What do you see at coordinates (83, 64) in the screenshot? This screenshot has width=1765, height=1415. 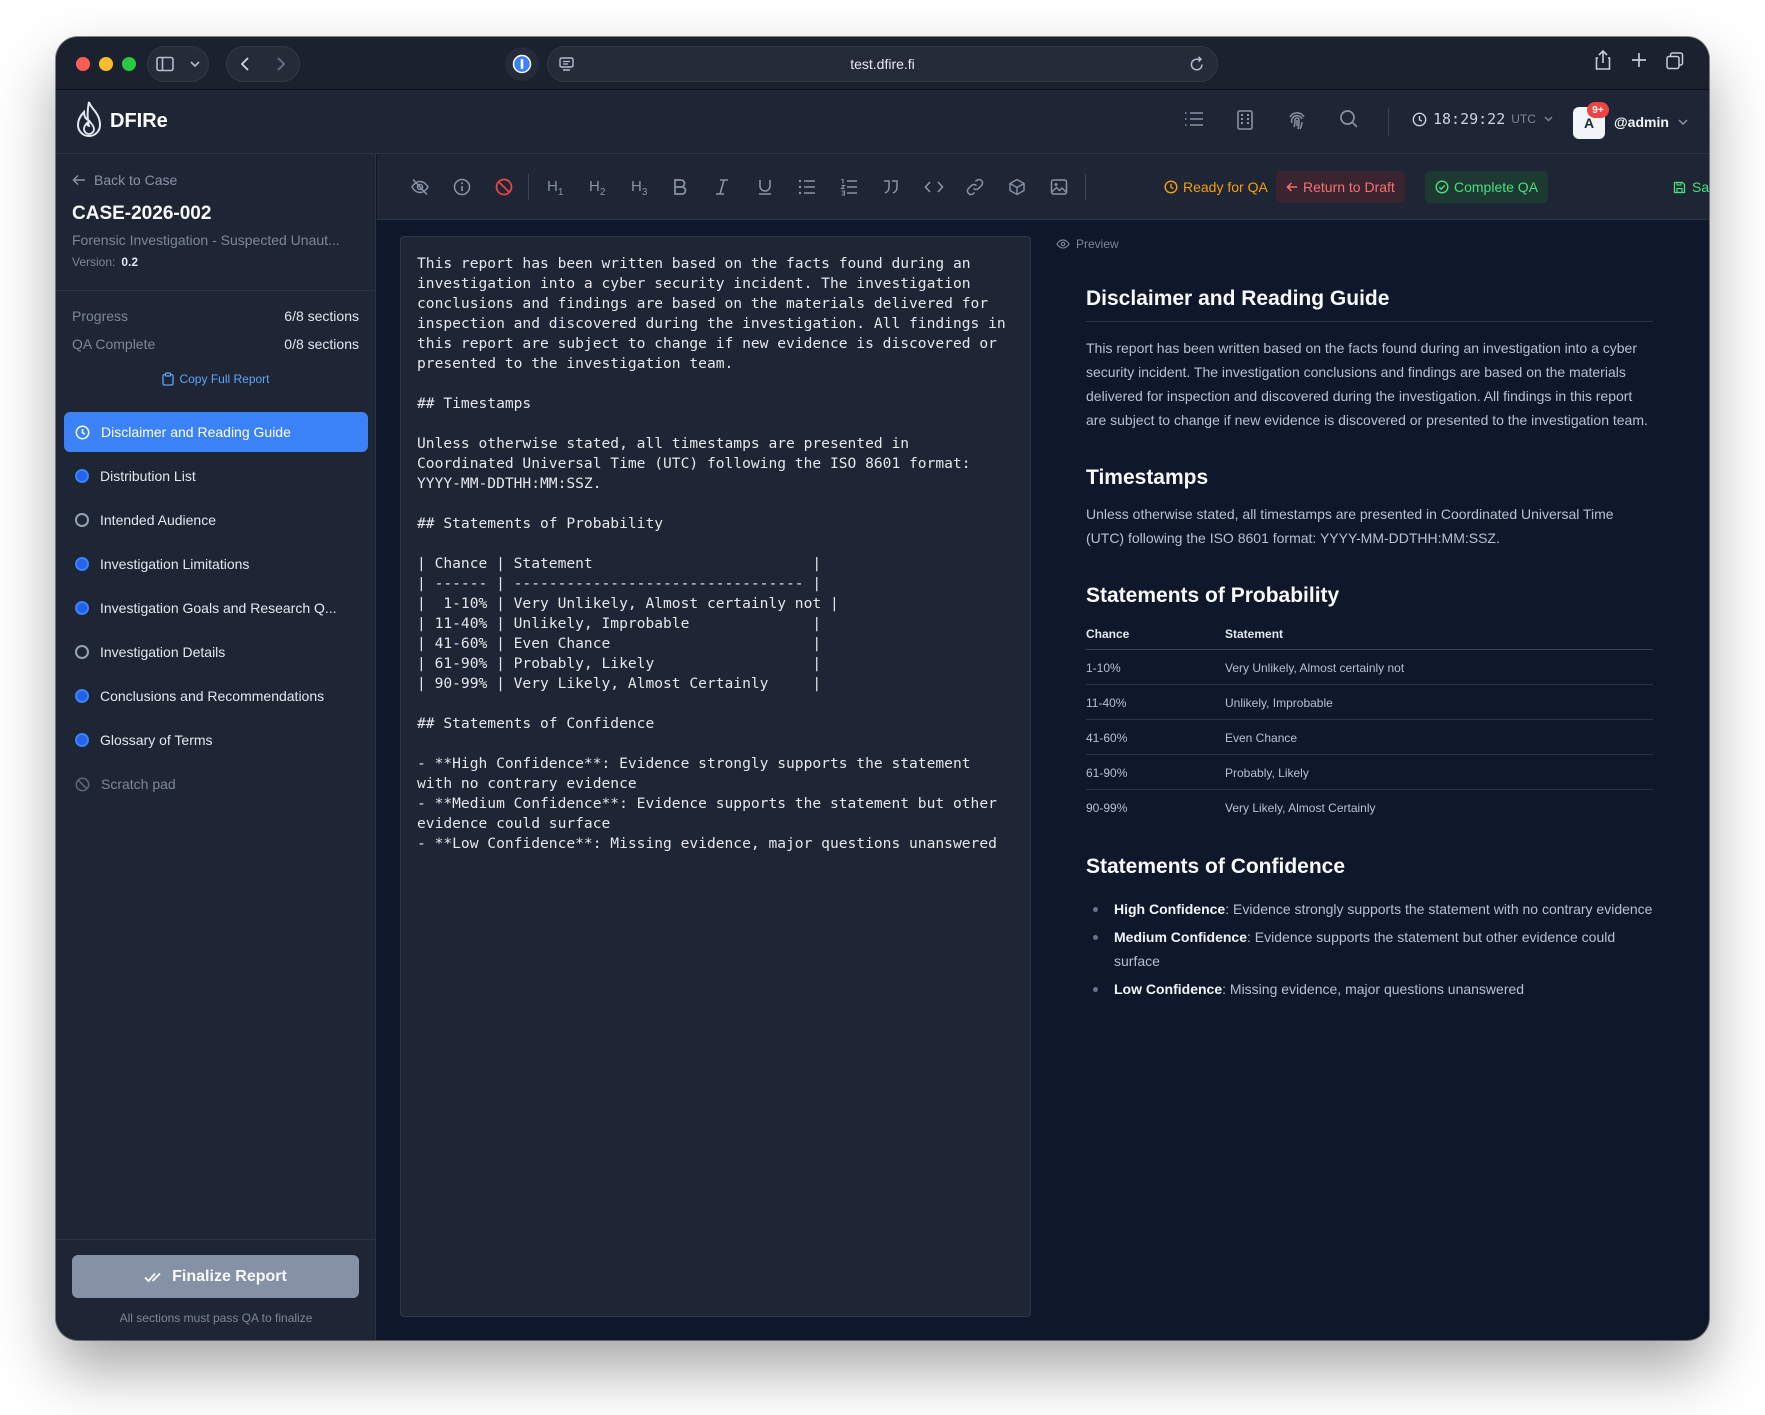 I see `close-window-button` at bounding box center [83, 64].